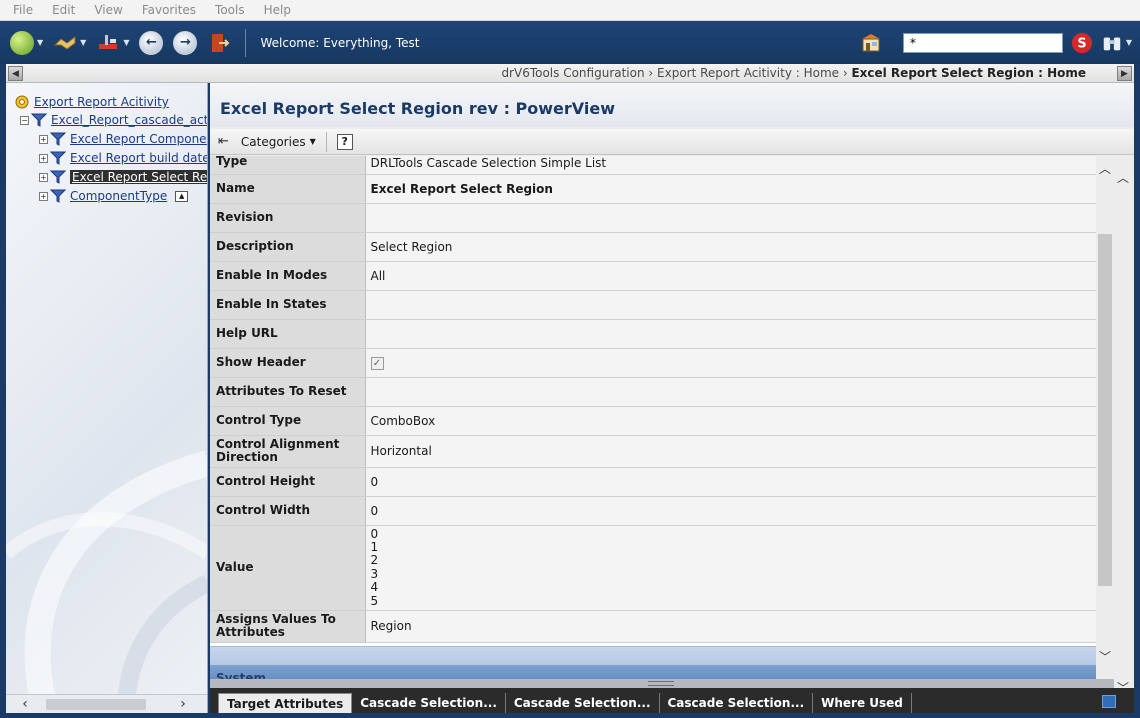  Describe the element at coordinates (277, 10) in the screenshot. I see `menu-help: Help` at that location.